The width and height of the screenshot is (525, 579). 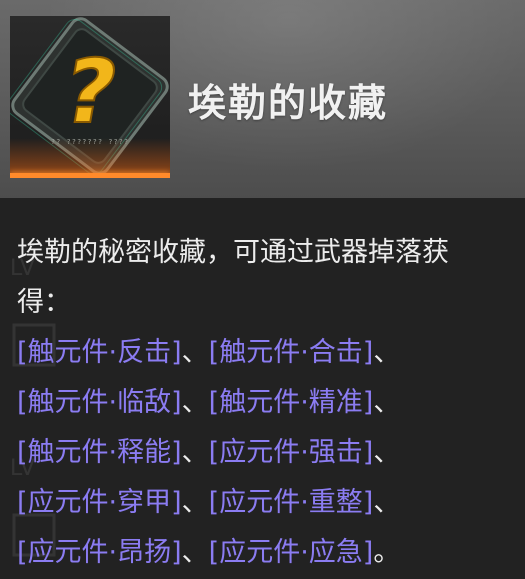 What do you see at coordinates (233, 252) in the screenshot?
I see `description-intro-line-1: 埃勒的秘密收藏，可通过武器掉落获` at bounding box center [233, 252].